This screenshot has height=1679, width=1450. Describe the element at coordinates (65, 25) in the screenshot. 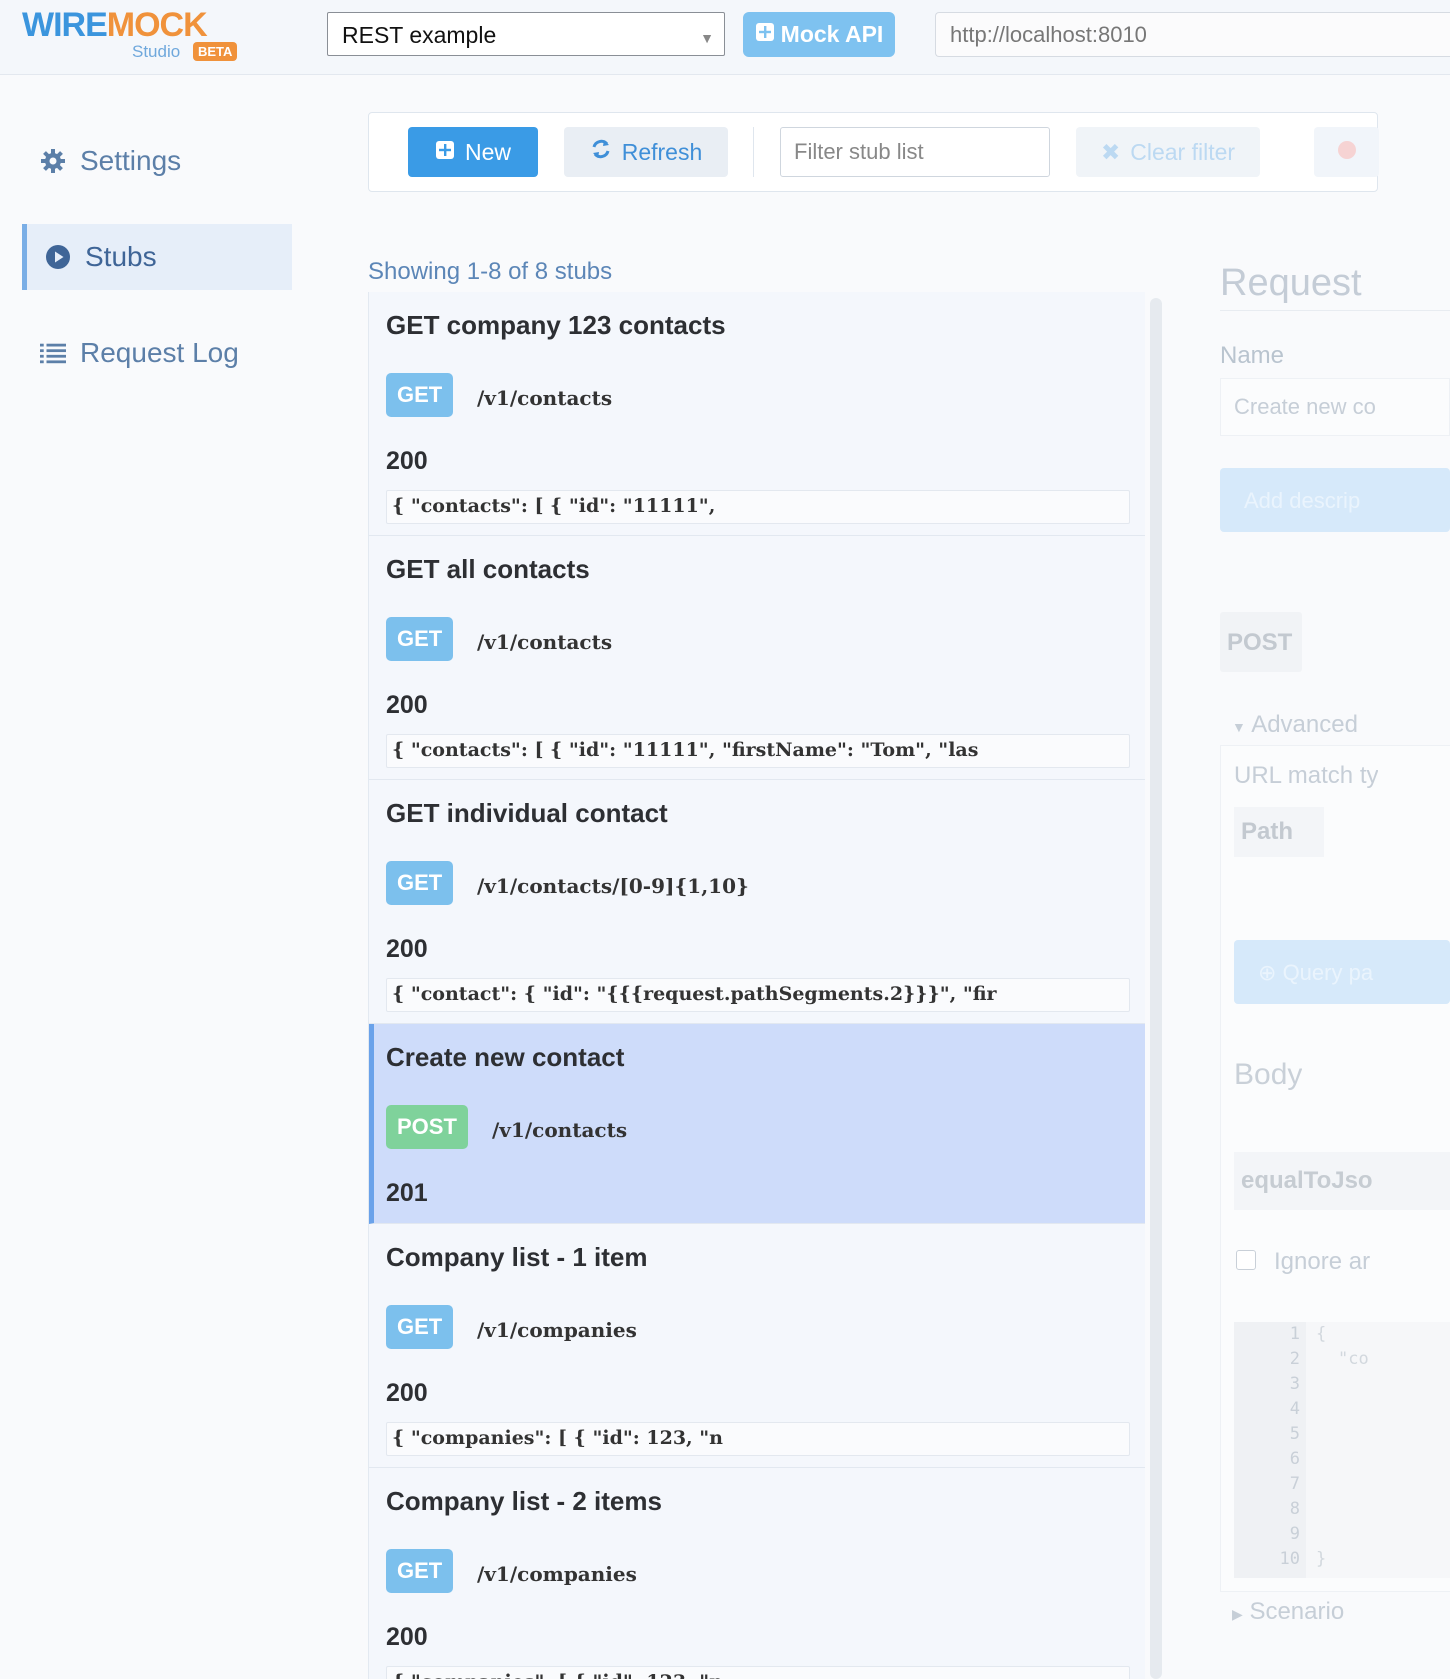

I see `logo-wire-text: WIRE` at that location.